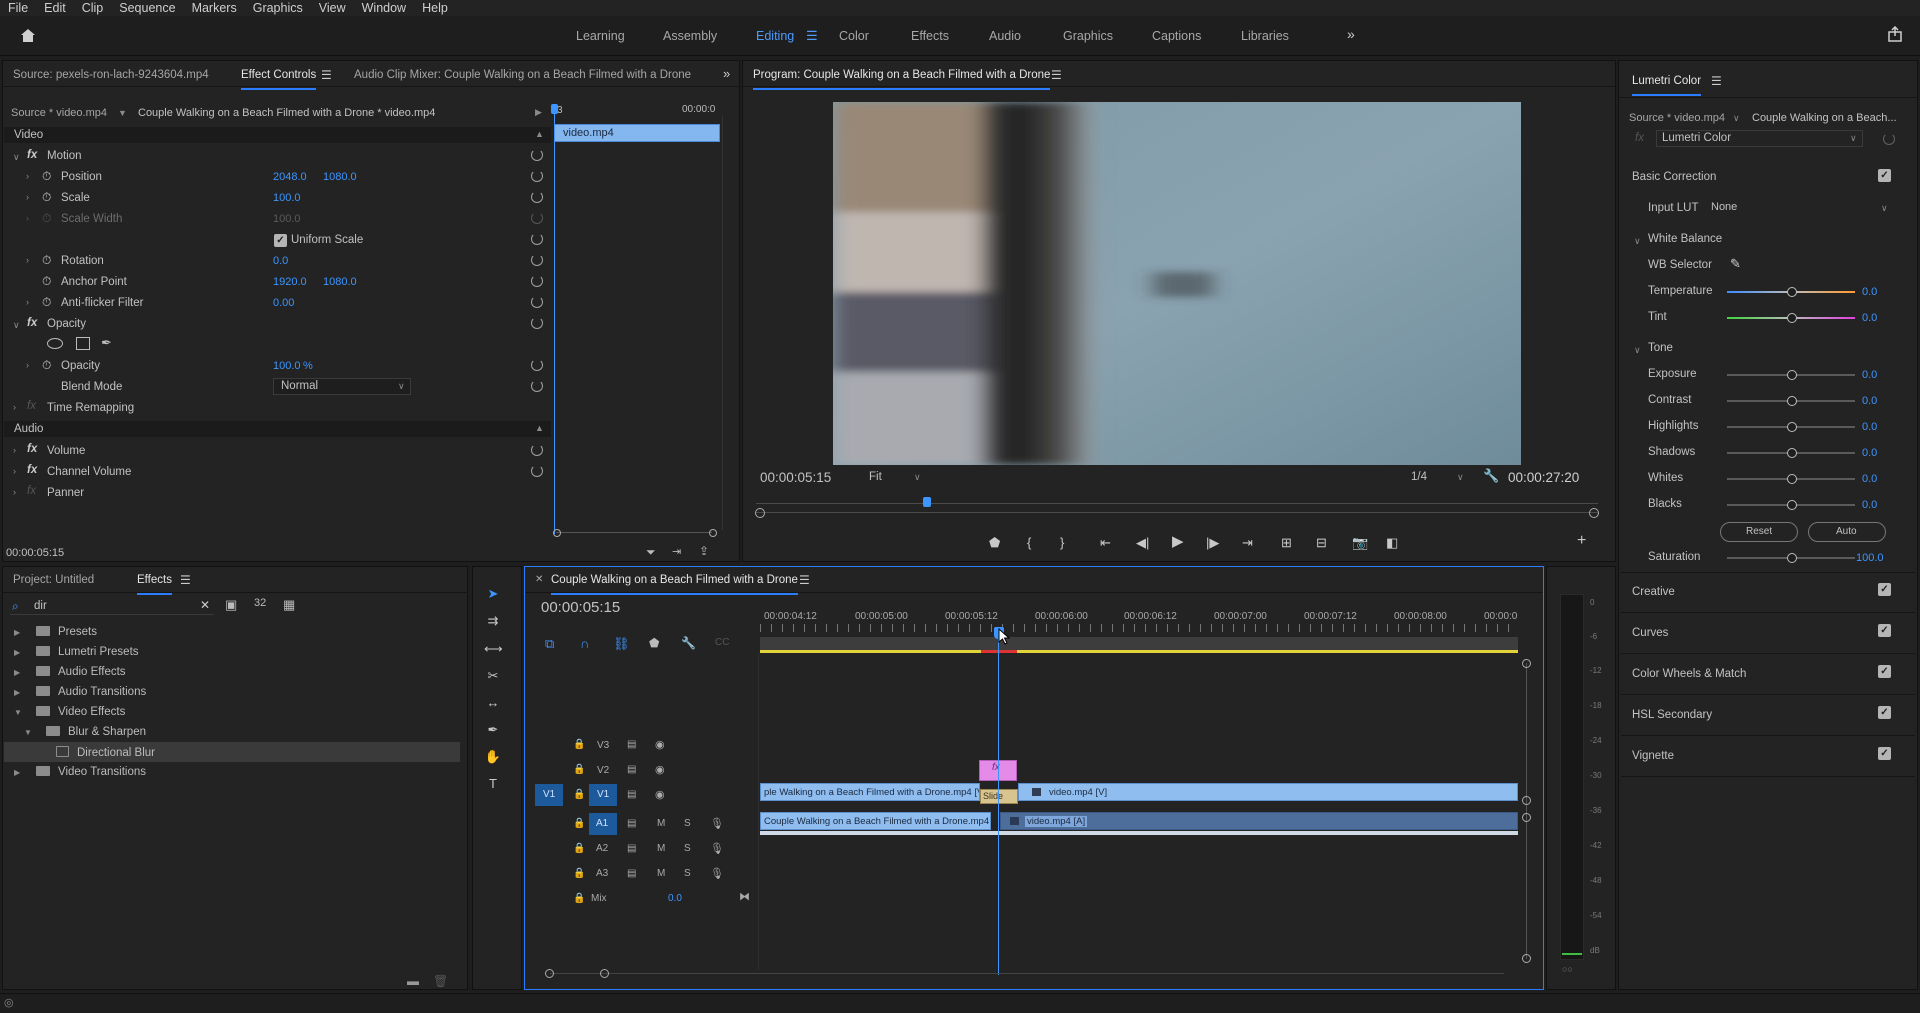 Image resolution: width=1920 pixels, height=1013 pixels. Describe the element at coordinates (1491, 476) in the screenshot. I see `wrench-icon: 🔧` at that location.